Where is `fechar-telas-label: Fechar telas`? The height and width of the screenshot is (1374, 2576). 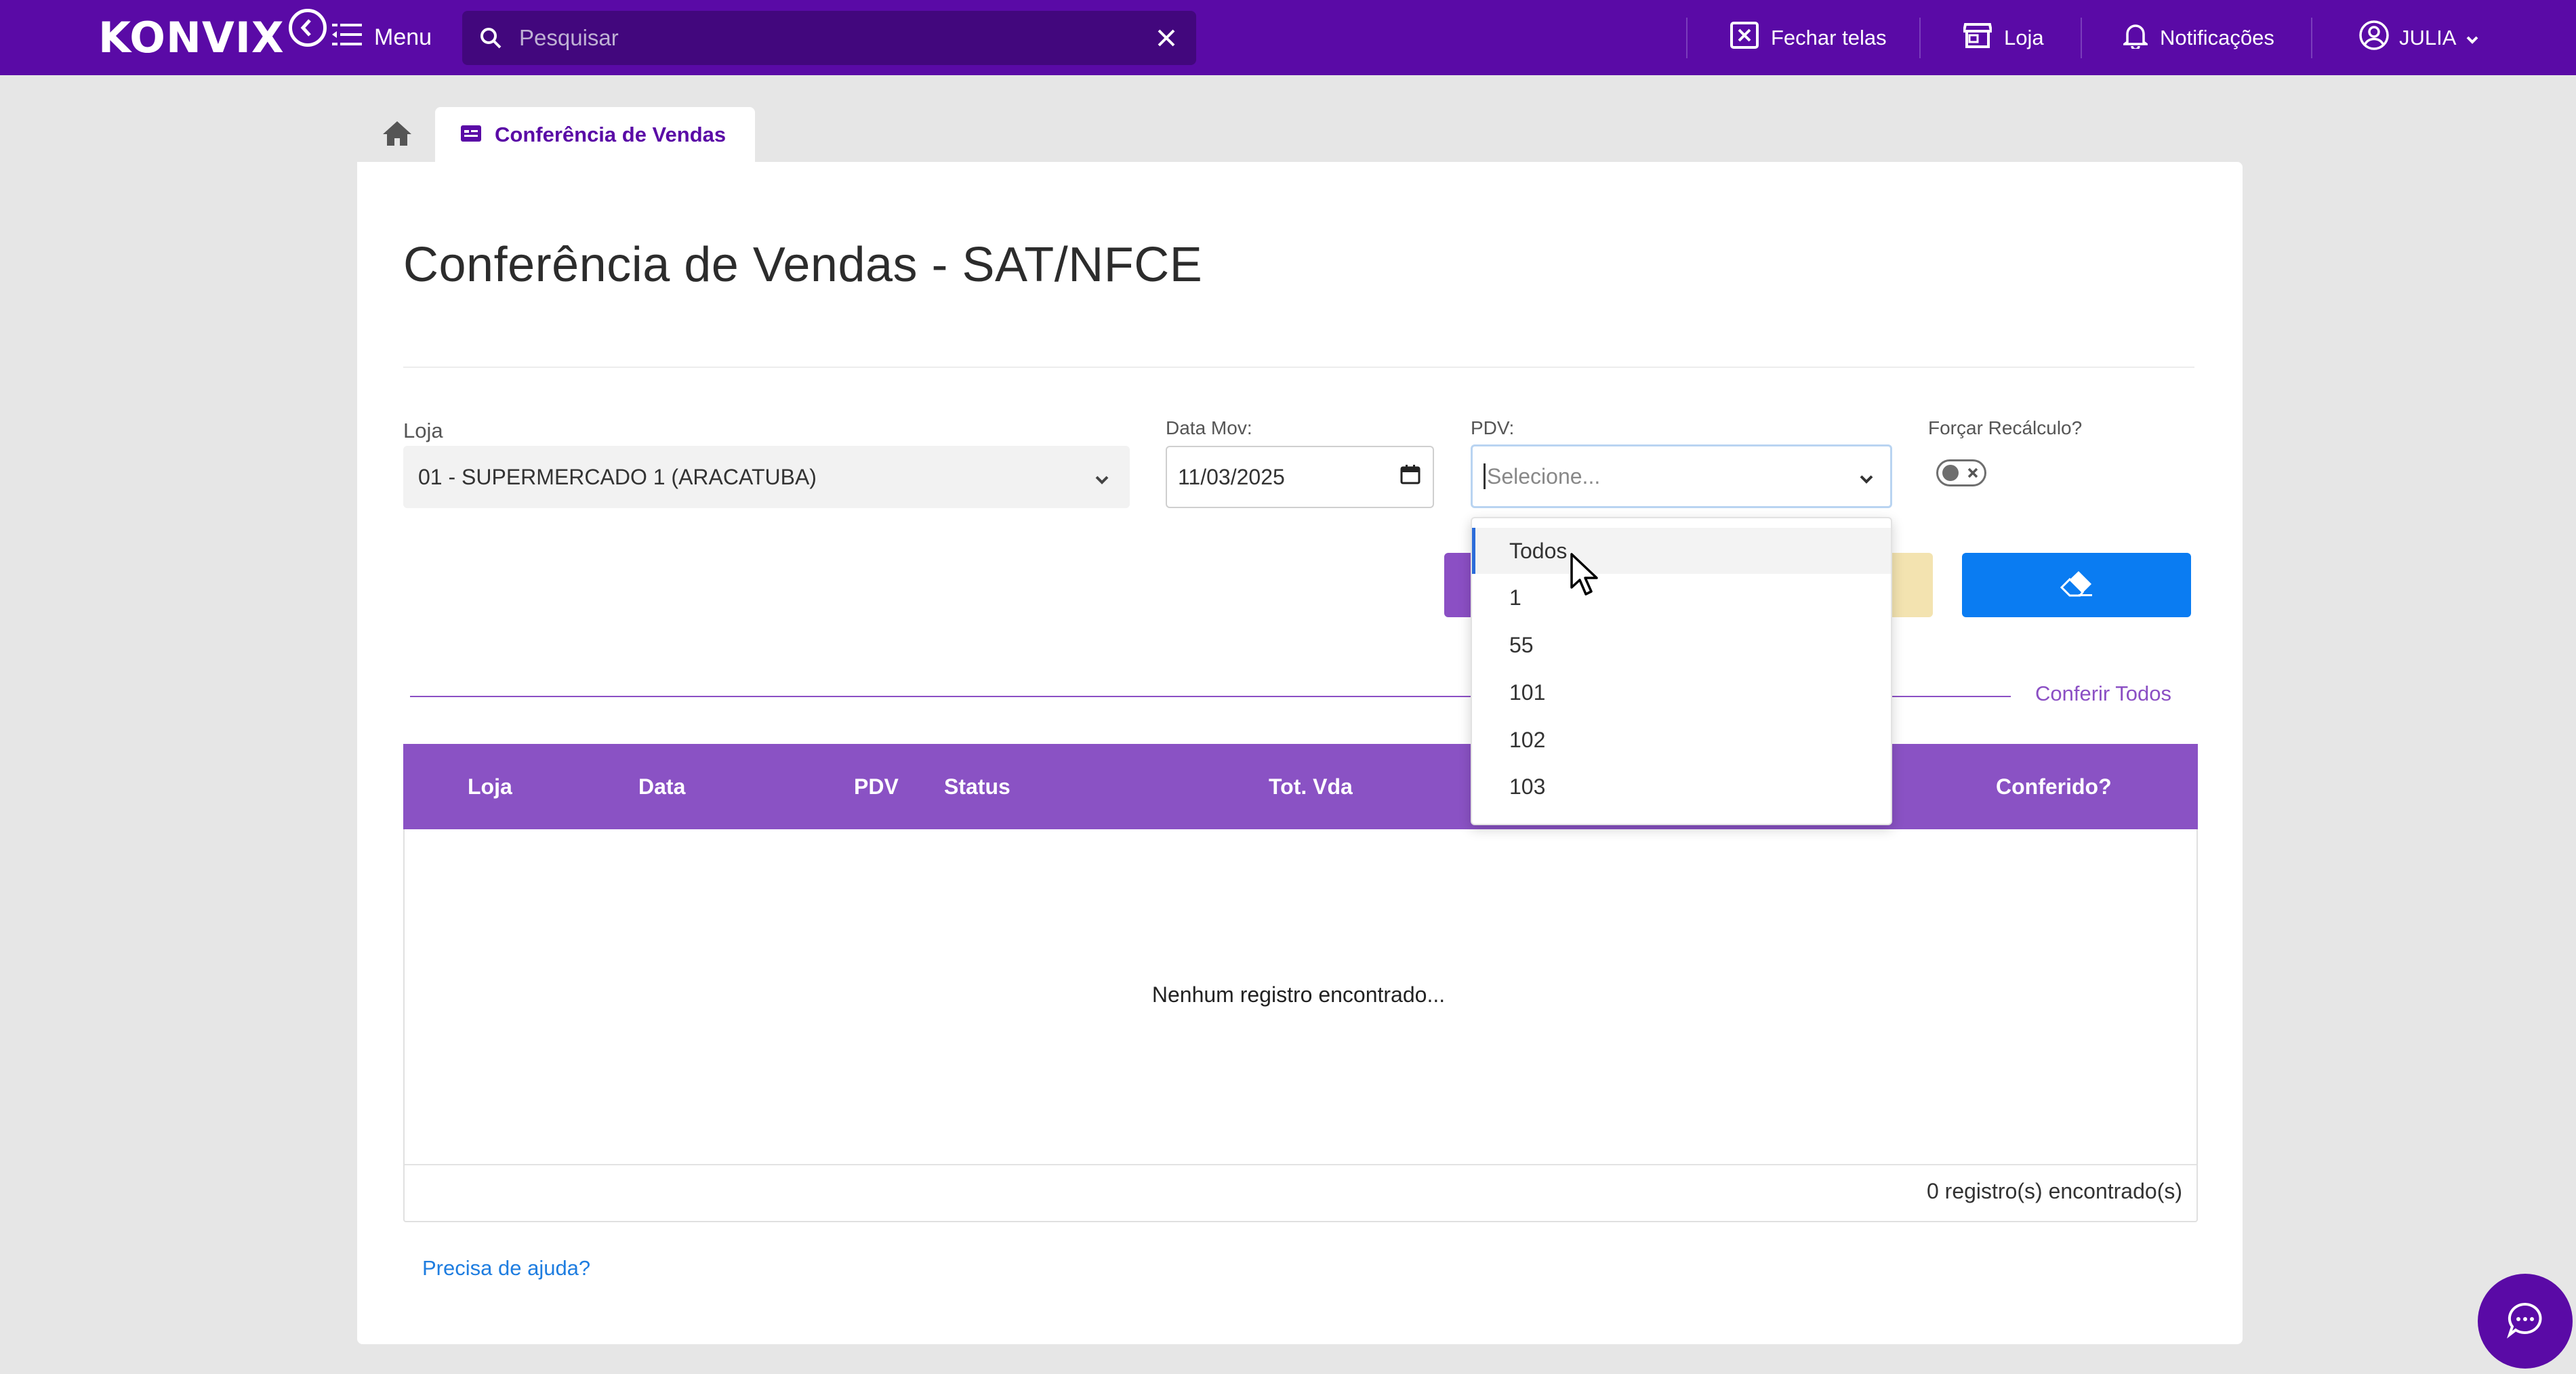 fechar-telas-label: Fechar telas is located at coordinates (1829, 38).